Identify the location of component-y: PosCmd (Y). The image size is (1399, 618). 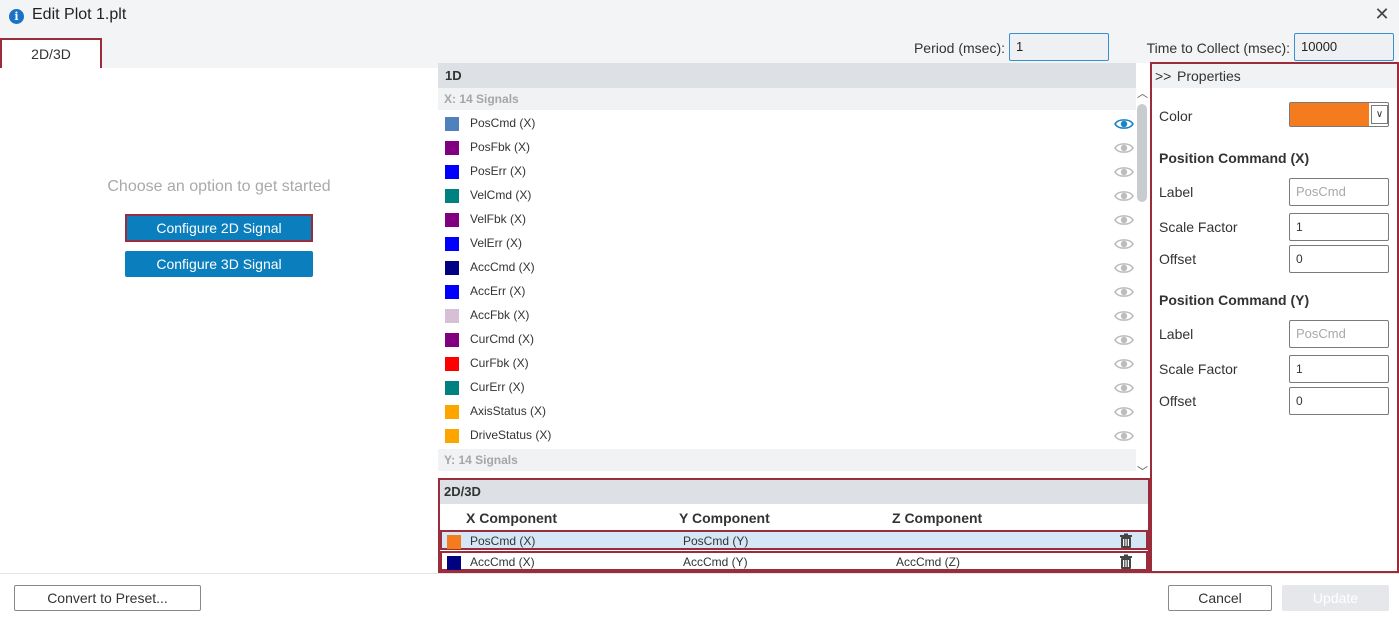
(716, 541).